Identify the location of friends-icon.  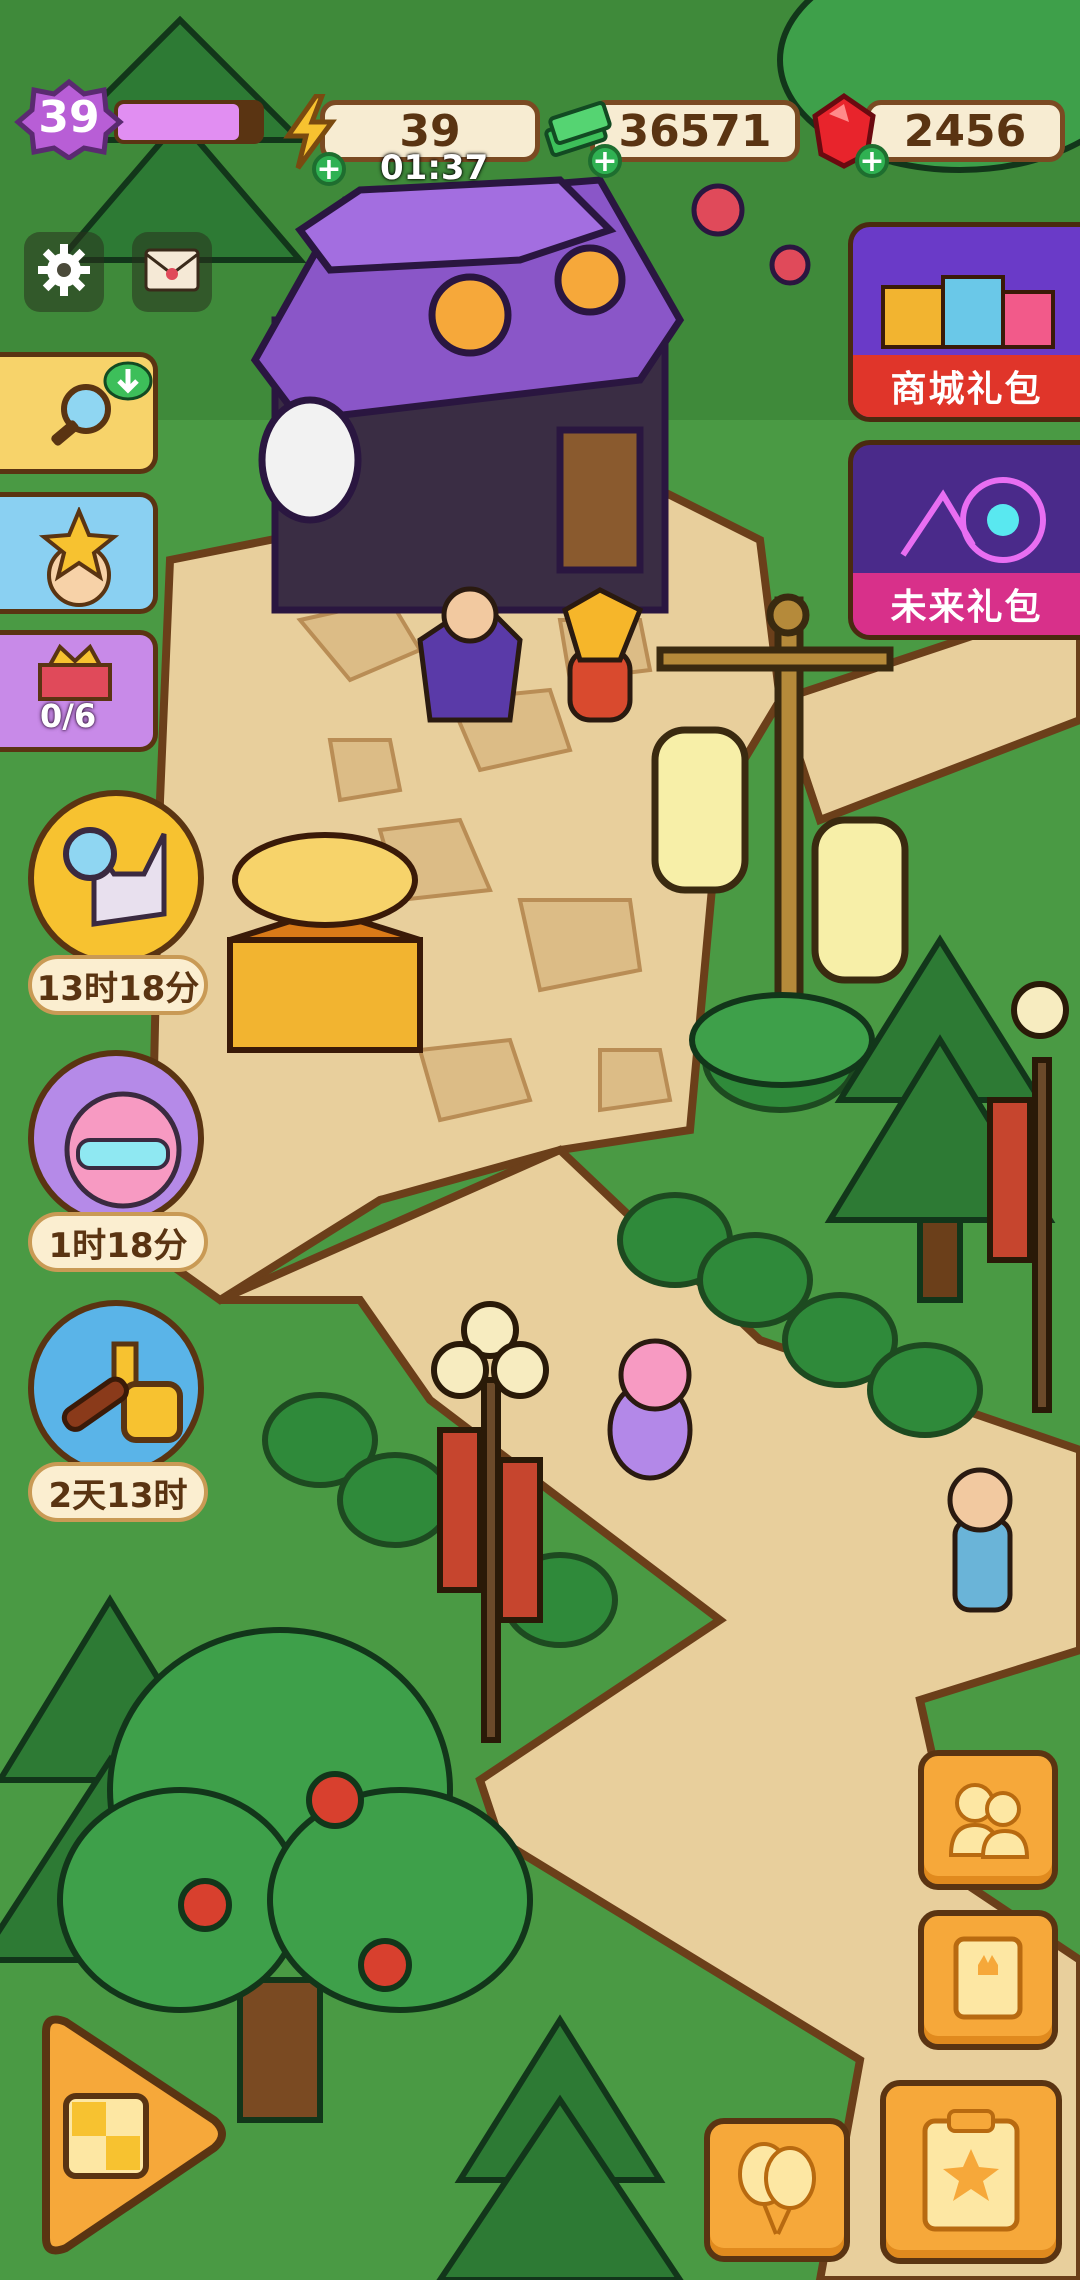
(988, 1820).